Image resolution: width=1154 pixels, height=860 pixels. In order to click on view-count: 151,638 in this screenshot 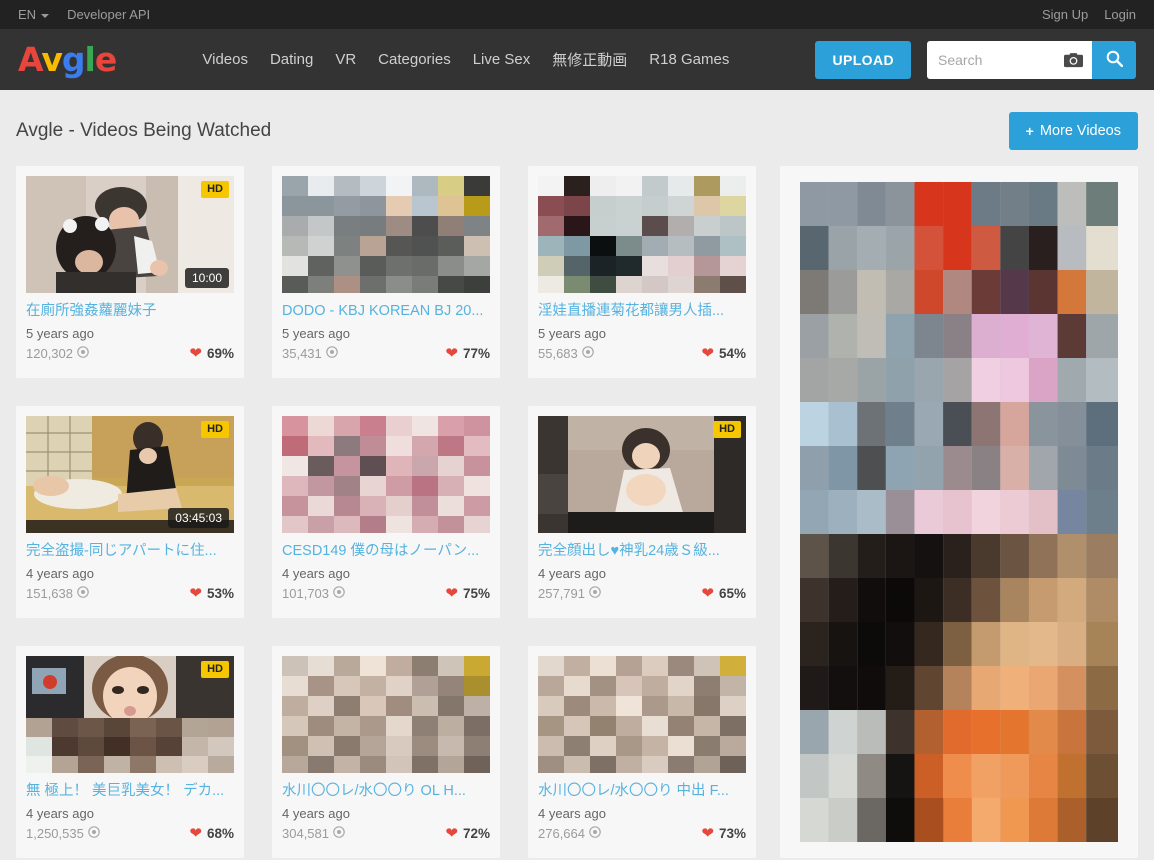, I will do `click(57, 593)`.